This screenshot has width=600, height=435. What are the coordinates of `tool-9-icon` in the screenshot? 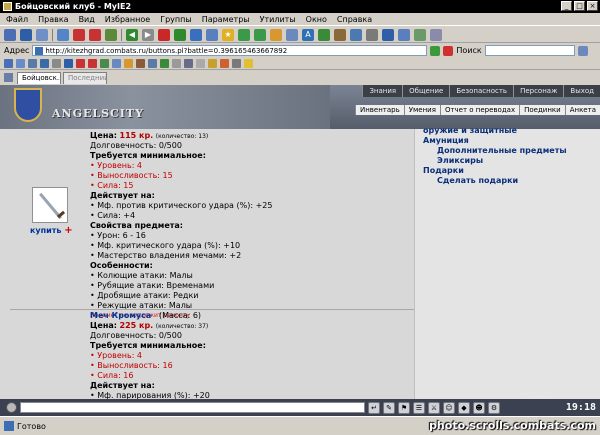 It's located at (104, 63).